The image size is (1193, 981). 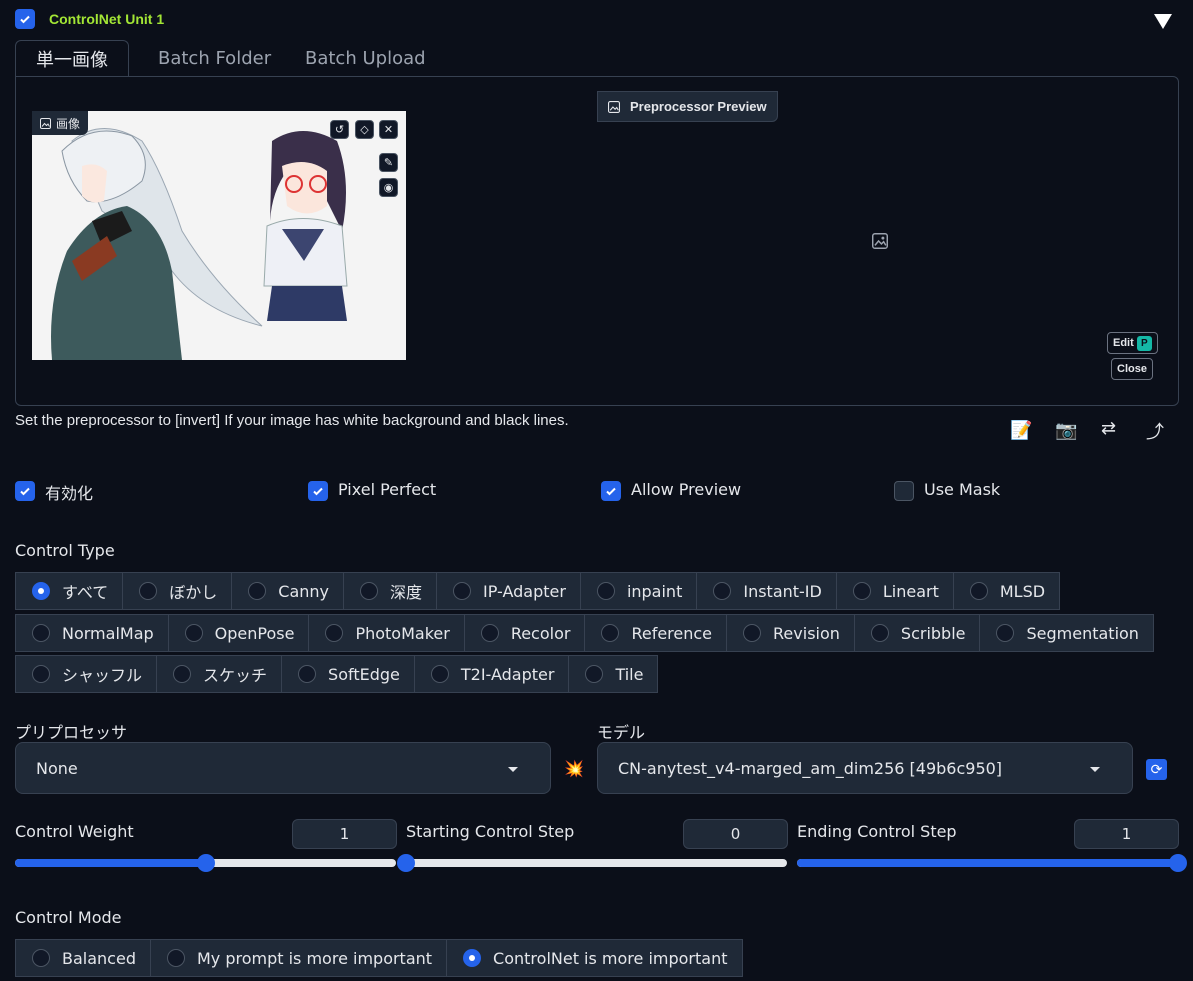 I want to click on radio-option: ぼかし, so click(x=177, y=591).